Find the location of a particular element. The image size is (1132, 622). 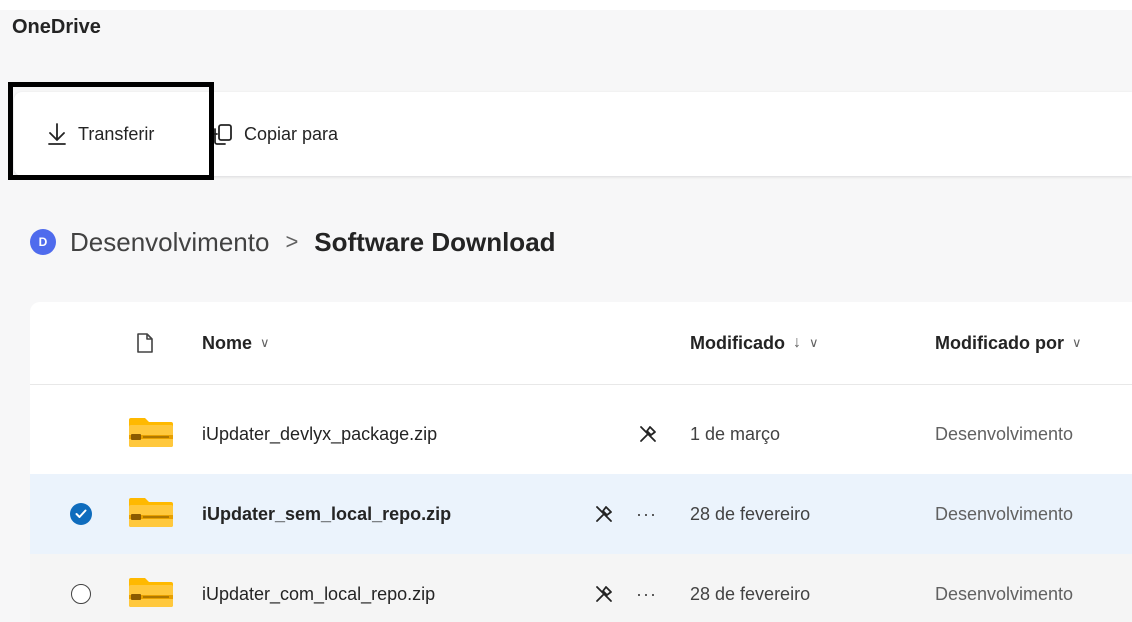

column-header-modified: Modificado ↓ ∨ is located at coordinates (754, 343).